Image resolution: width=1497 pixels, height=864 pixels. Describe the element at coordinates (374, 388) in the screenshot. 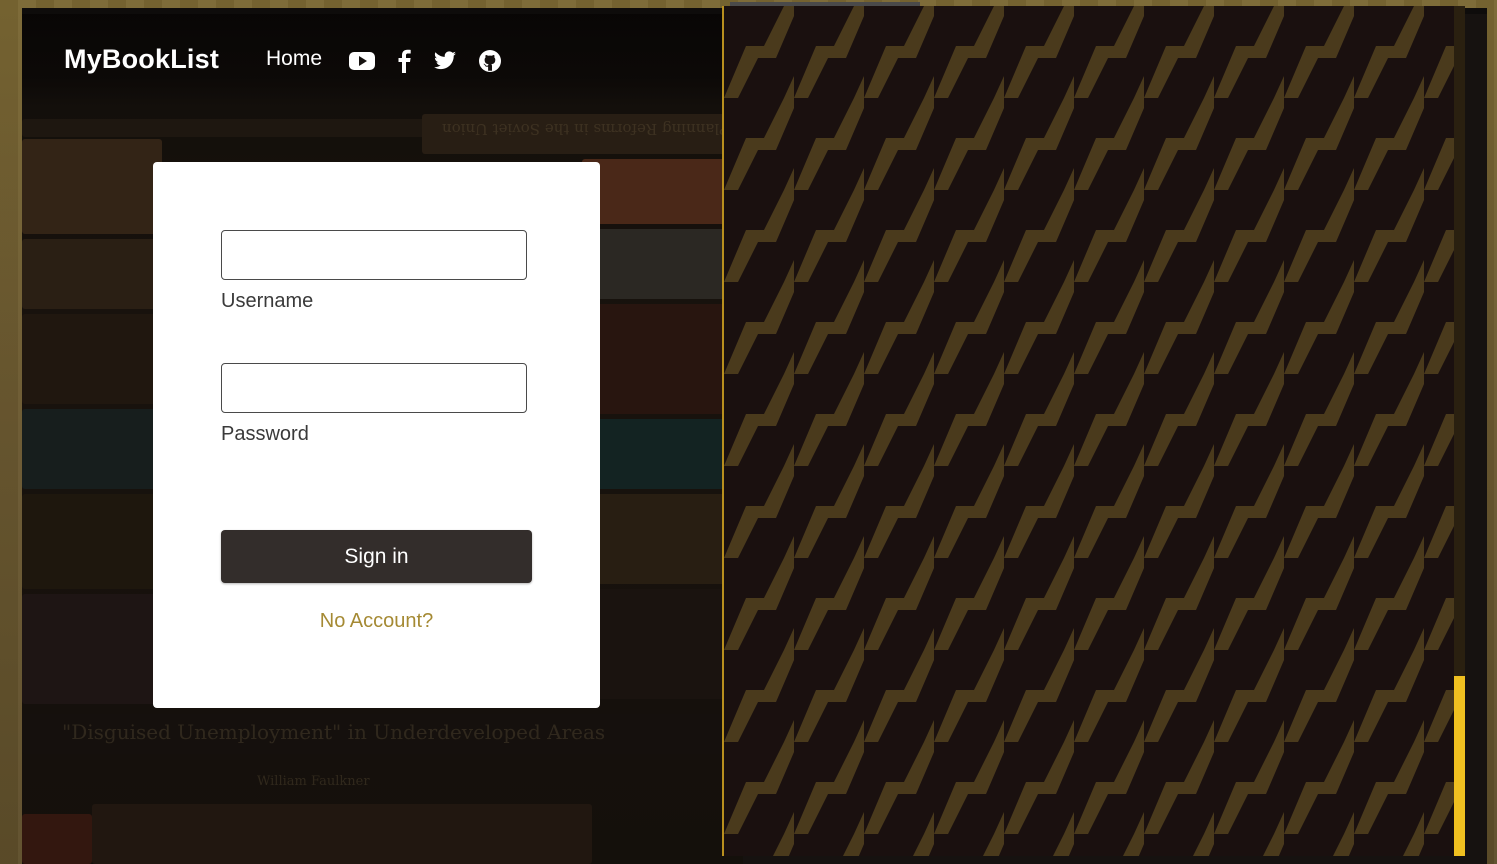

I see `password-input` at that location.